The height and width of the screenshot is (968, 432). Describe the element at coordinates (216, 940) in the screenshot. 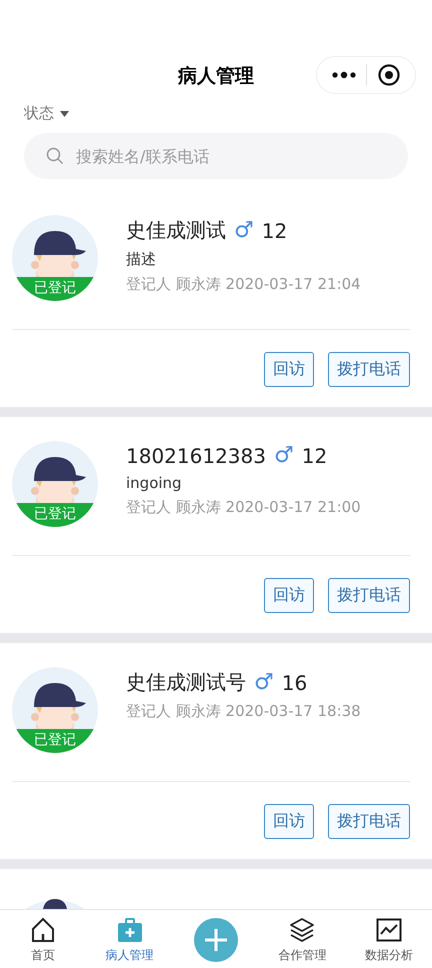

I see `plus-icon` at that location.